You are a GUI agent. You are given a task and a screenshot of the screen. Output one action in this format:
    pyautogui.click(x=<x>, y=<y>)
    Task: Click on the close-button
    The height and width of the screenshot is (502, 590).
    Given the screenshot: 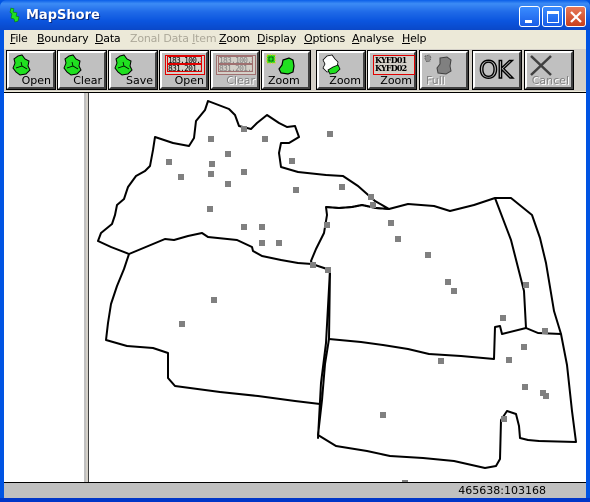 What is the action you would take?
    pyautogui.click(x=575, y=16)
    